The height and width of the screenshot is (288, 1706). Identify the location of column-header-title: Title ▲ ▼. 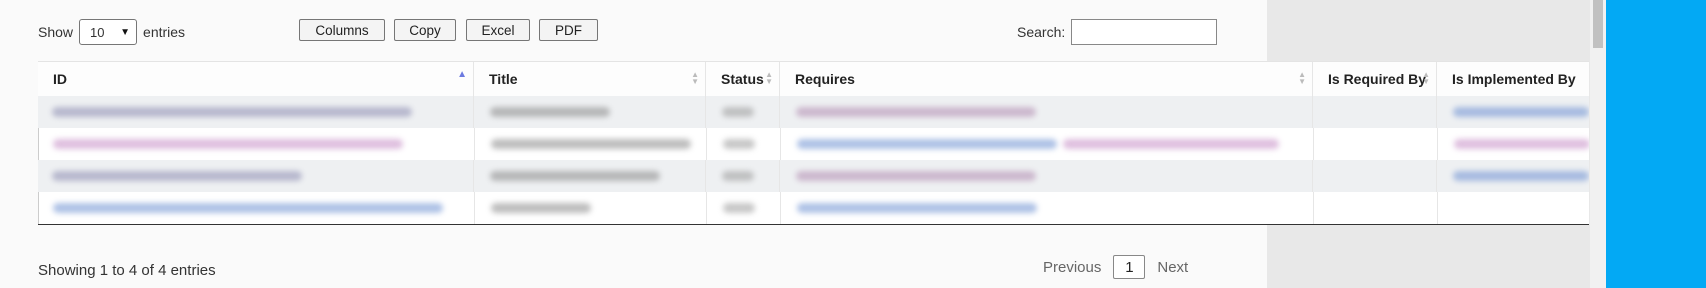
(590, 79).